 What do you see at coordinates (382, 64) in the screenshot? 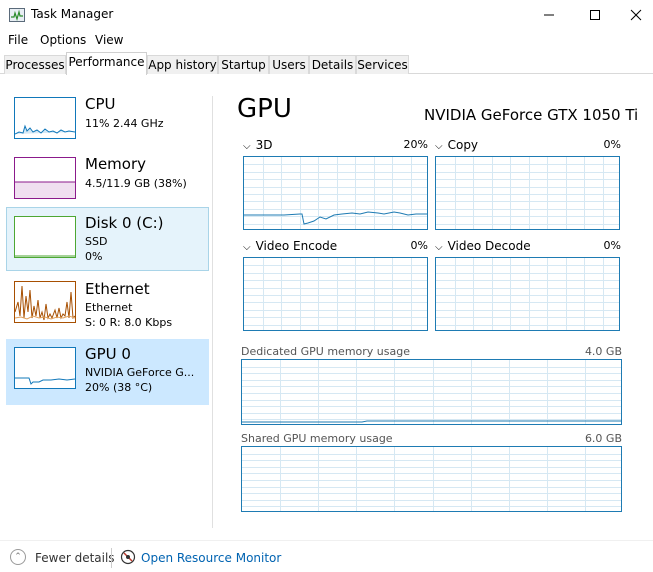
I see `tab-services: Services` at bounding box center [382, 64].